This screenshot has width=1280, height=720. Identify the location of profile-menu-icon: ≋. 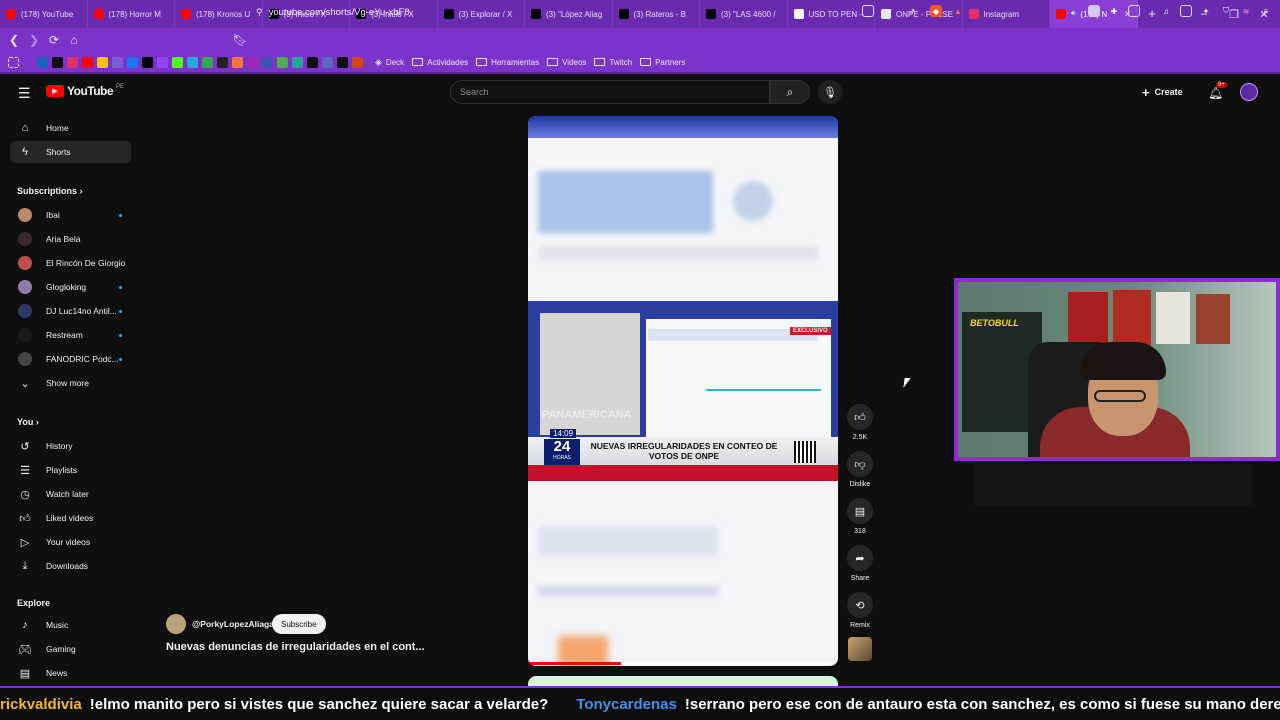
(1246, 11).